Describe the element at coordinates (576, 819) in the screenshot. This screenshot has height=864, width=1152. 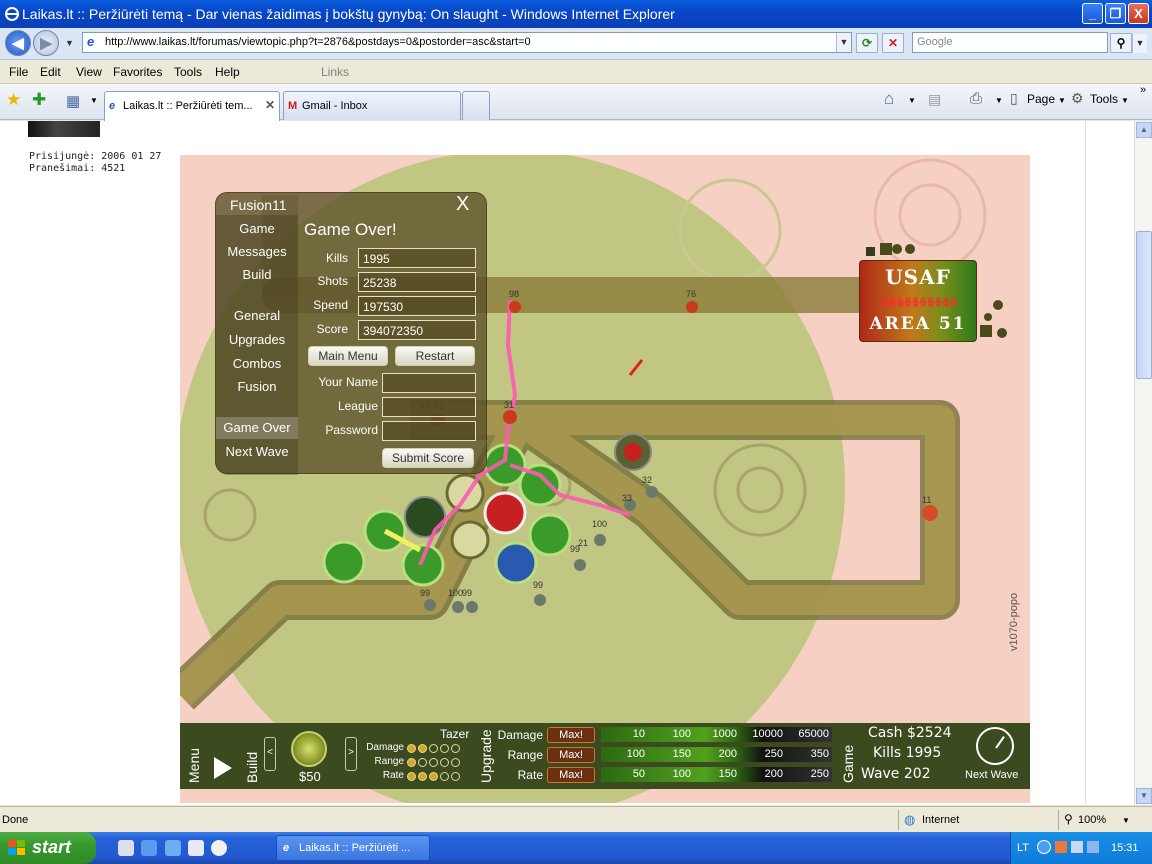
I see `status-bar: Done ◍ Internet ⚲ 100% ▼` at that location.